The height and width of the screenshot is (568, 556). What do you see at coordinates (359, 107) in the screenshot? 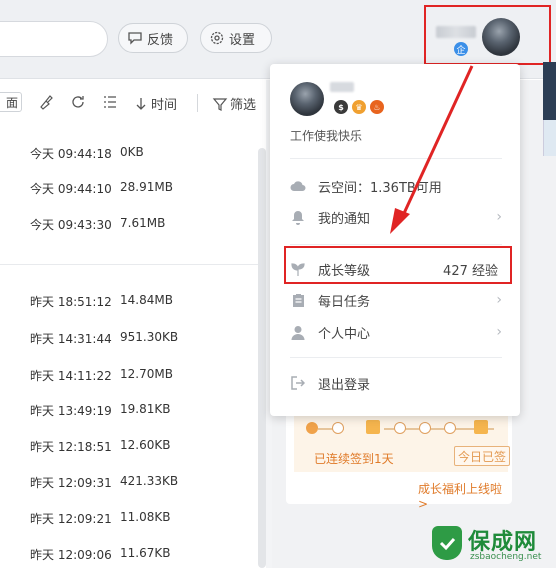
I see `crown-badge-icon: ♛` at bounding box center [359, 107].